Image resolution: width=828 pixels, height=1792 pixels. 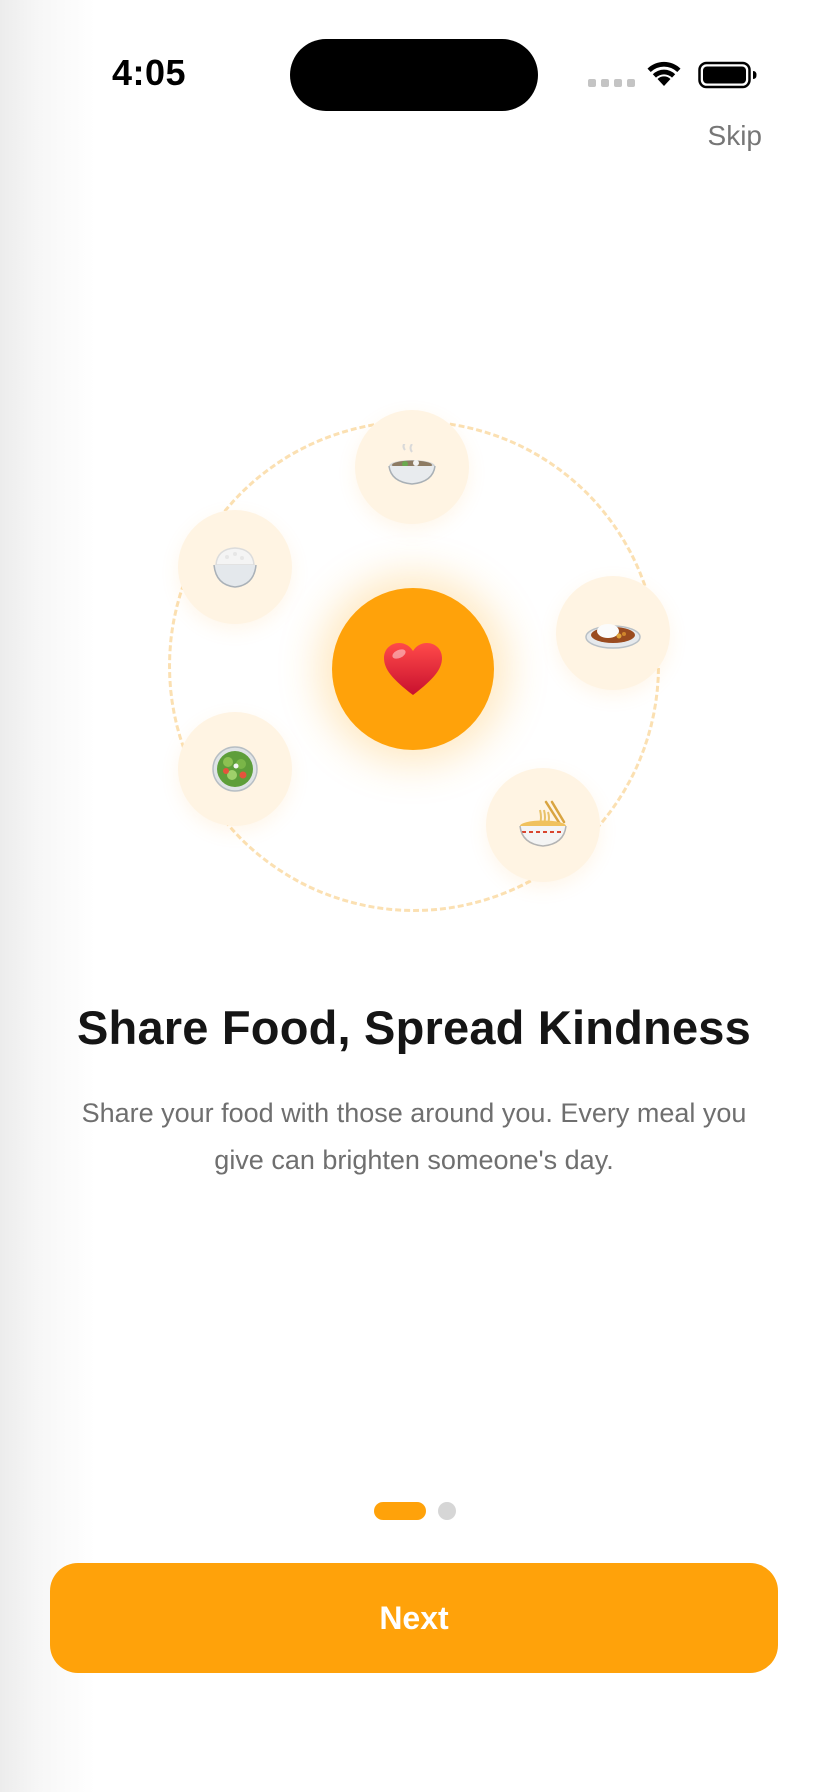 I want to click on noodle-soup-icon, so click(x=412, y=467).